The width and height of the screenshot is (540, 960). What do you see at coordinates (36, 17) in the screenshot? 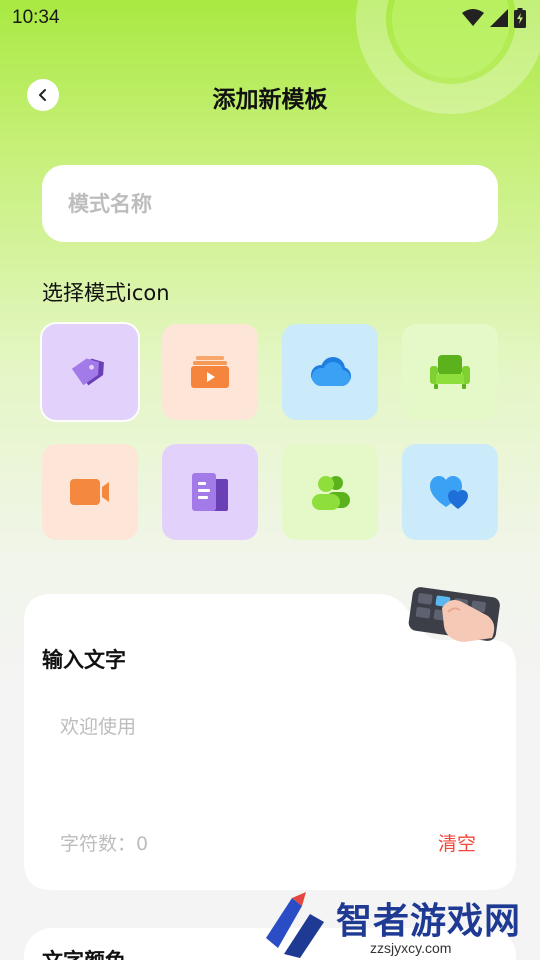
I see `status-time: 10:34` at bounding box center [36, 17].